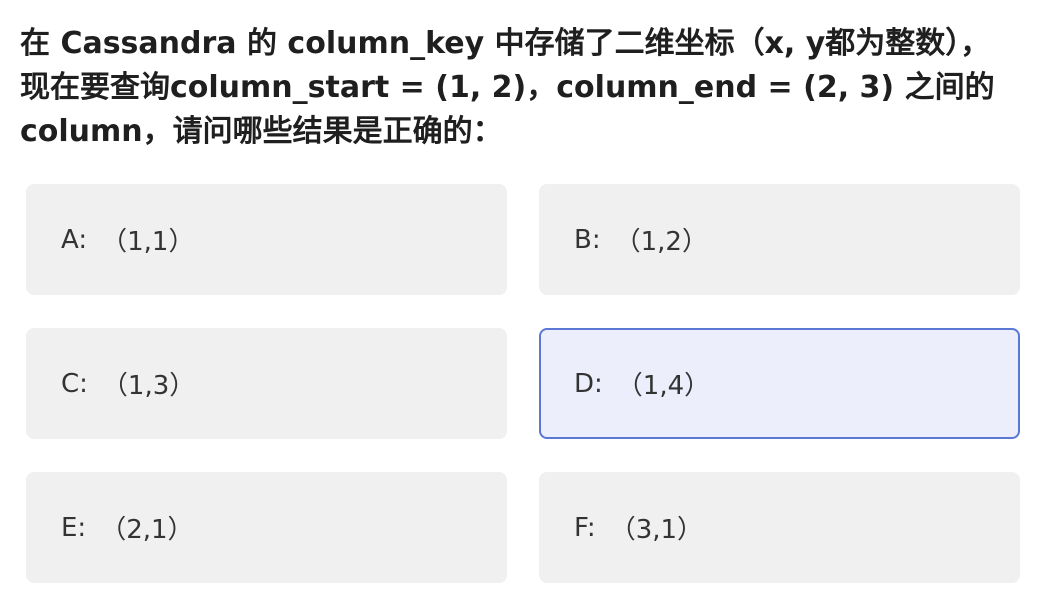 This screenshot has height=610, width=1040. Describe the element at coordinates (656, 530) in the screenshot. I see `option-value: （3,1）` at that location.